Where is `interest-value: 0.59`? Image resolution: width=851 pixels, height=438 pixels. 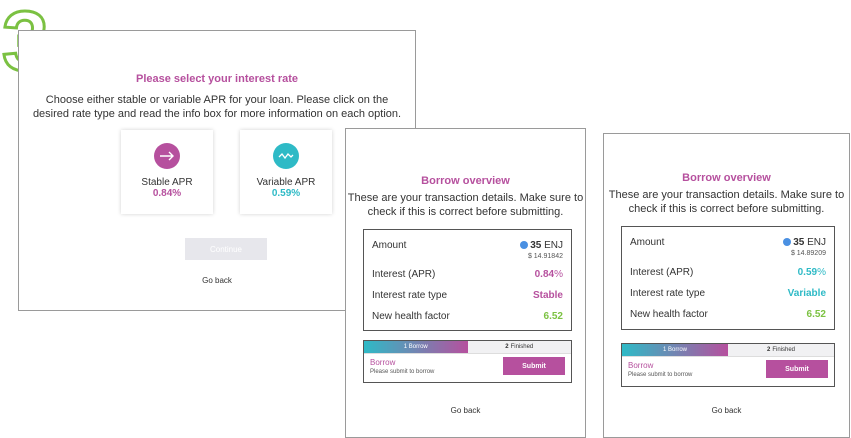 interest-value: 0.59 is located at coordinates (807, 272).